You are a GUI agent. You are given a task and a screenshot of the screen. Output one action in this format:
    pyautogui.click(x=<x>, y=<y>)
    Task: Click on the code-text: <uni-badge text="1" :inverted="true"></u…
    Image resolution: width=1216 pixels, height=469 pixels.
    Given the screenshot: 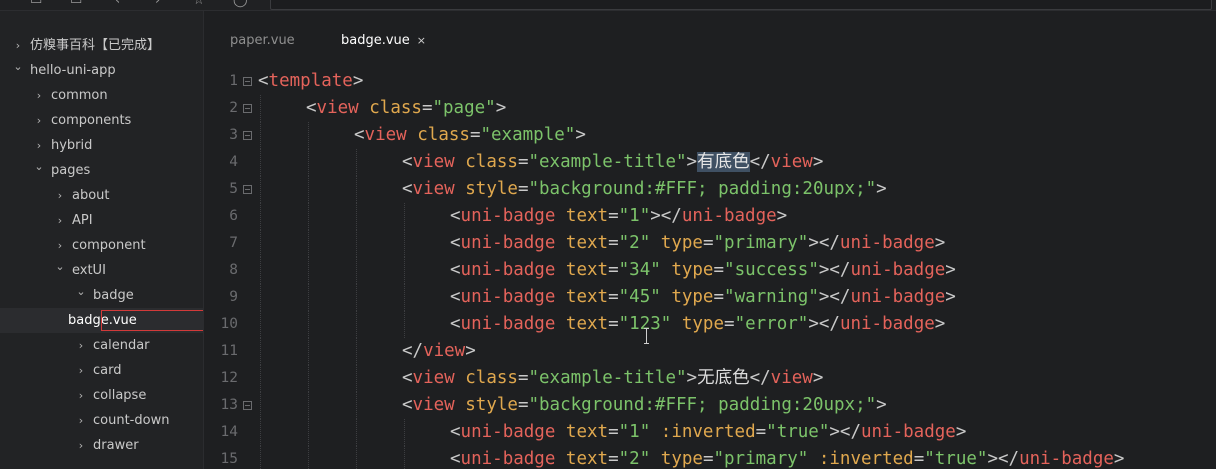 What is the action you would take?
    pyautogui.click(x=708, y=432)
    